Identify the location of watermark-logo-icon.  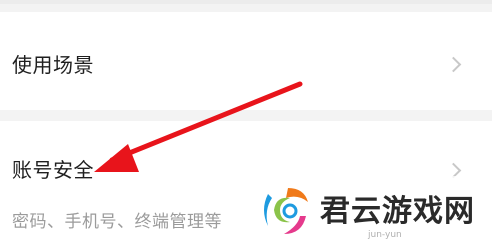
(286, 211).